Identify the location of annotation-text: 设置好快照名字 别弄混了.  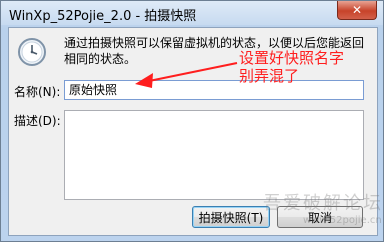
(291, 67).